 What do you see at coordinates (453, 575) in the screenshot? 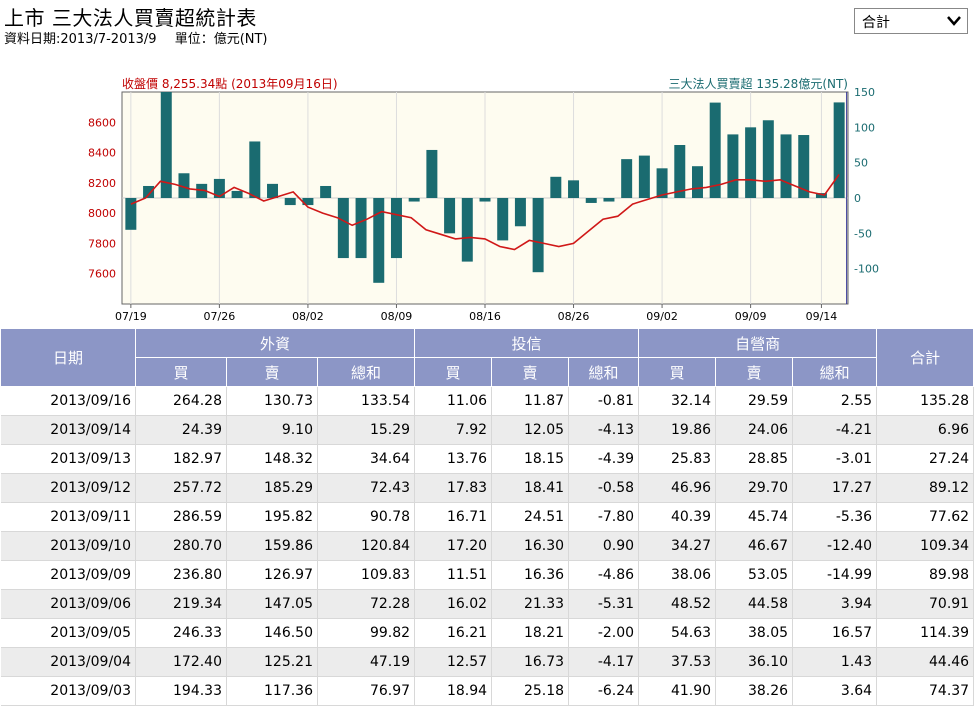
I see `cell-trust-buy: 11.51` at bounding box center [453, 575].